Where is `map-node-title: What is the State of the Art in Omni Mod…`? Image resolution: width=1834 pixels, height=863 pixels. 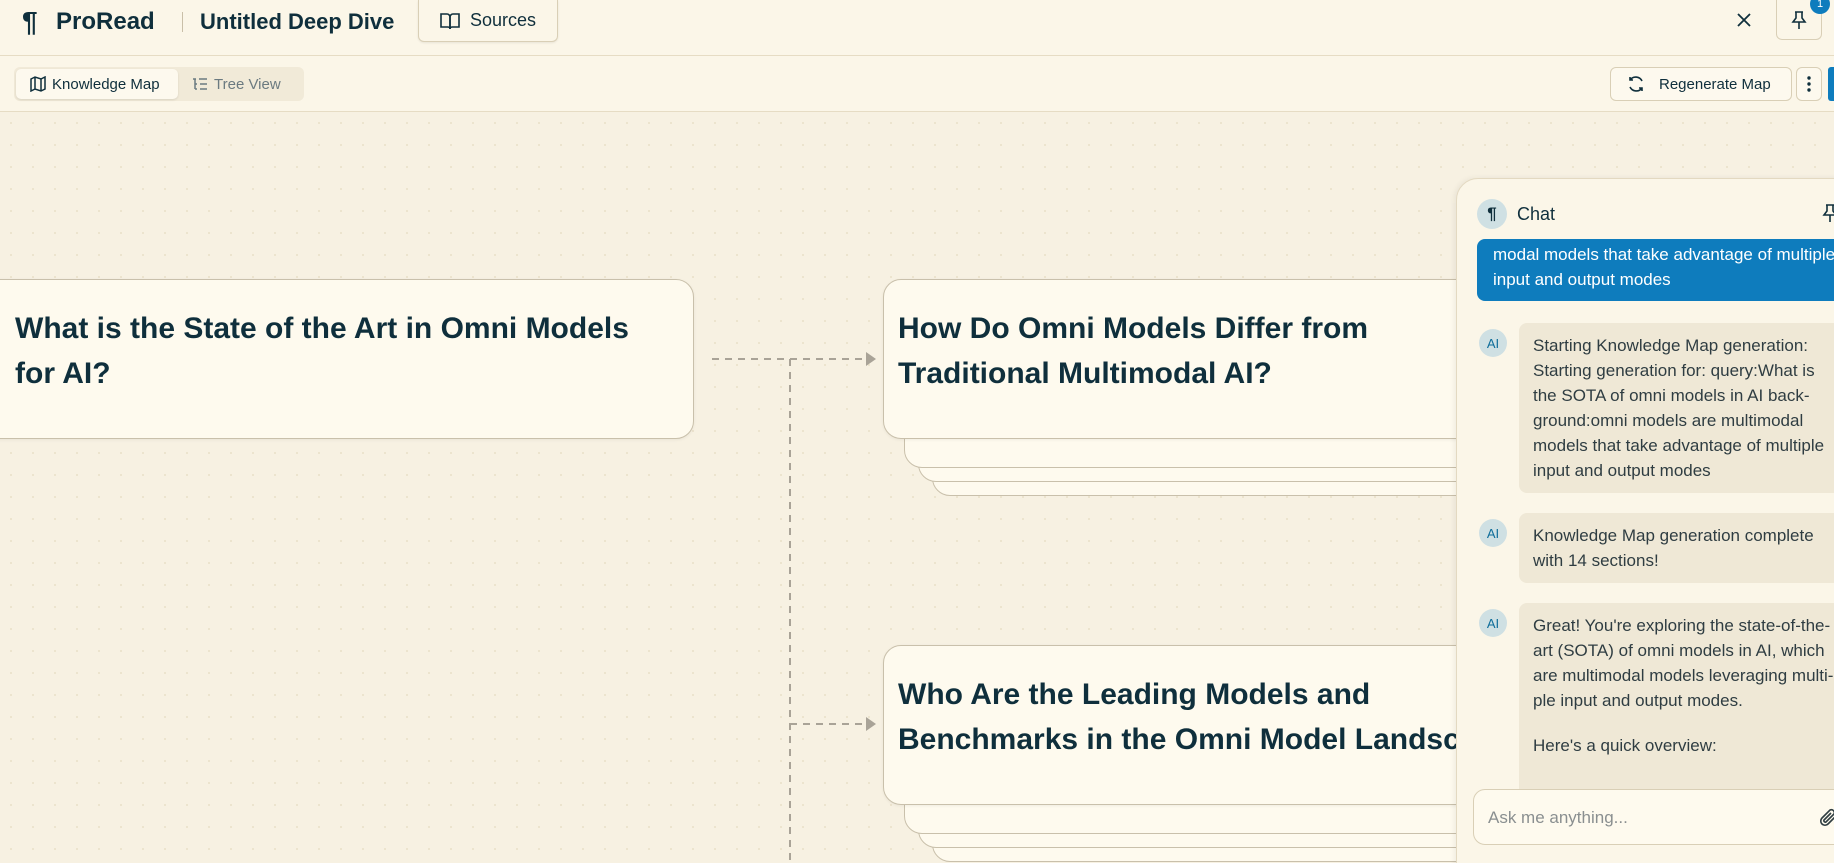
map-node-title: What is the State of the Art in Omni Mod… is located at coordinates (322, 351).